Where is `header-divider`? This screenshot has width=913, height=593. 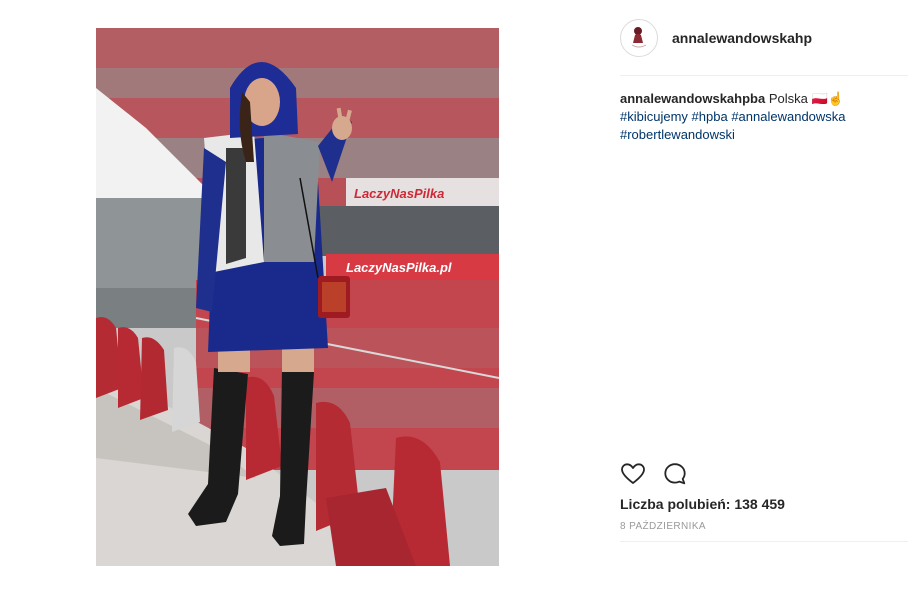 header-divider is located at coordinates (764, 75).